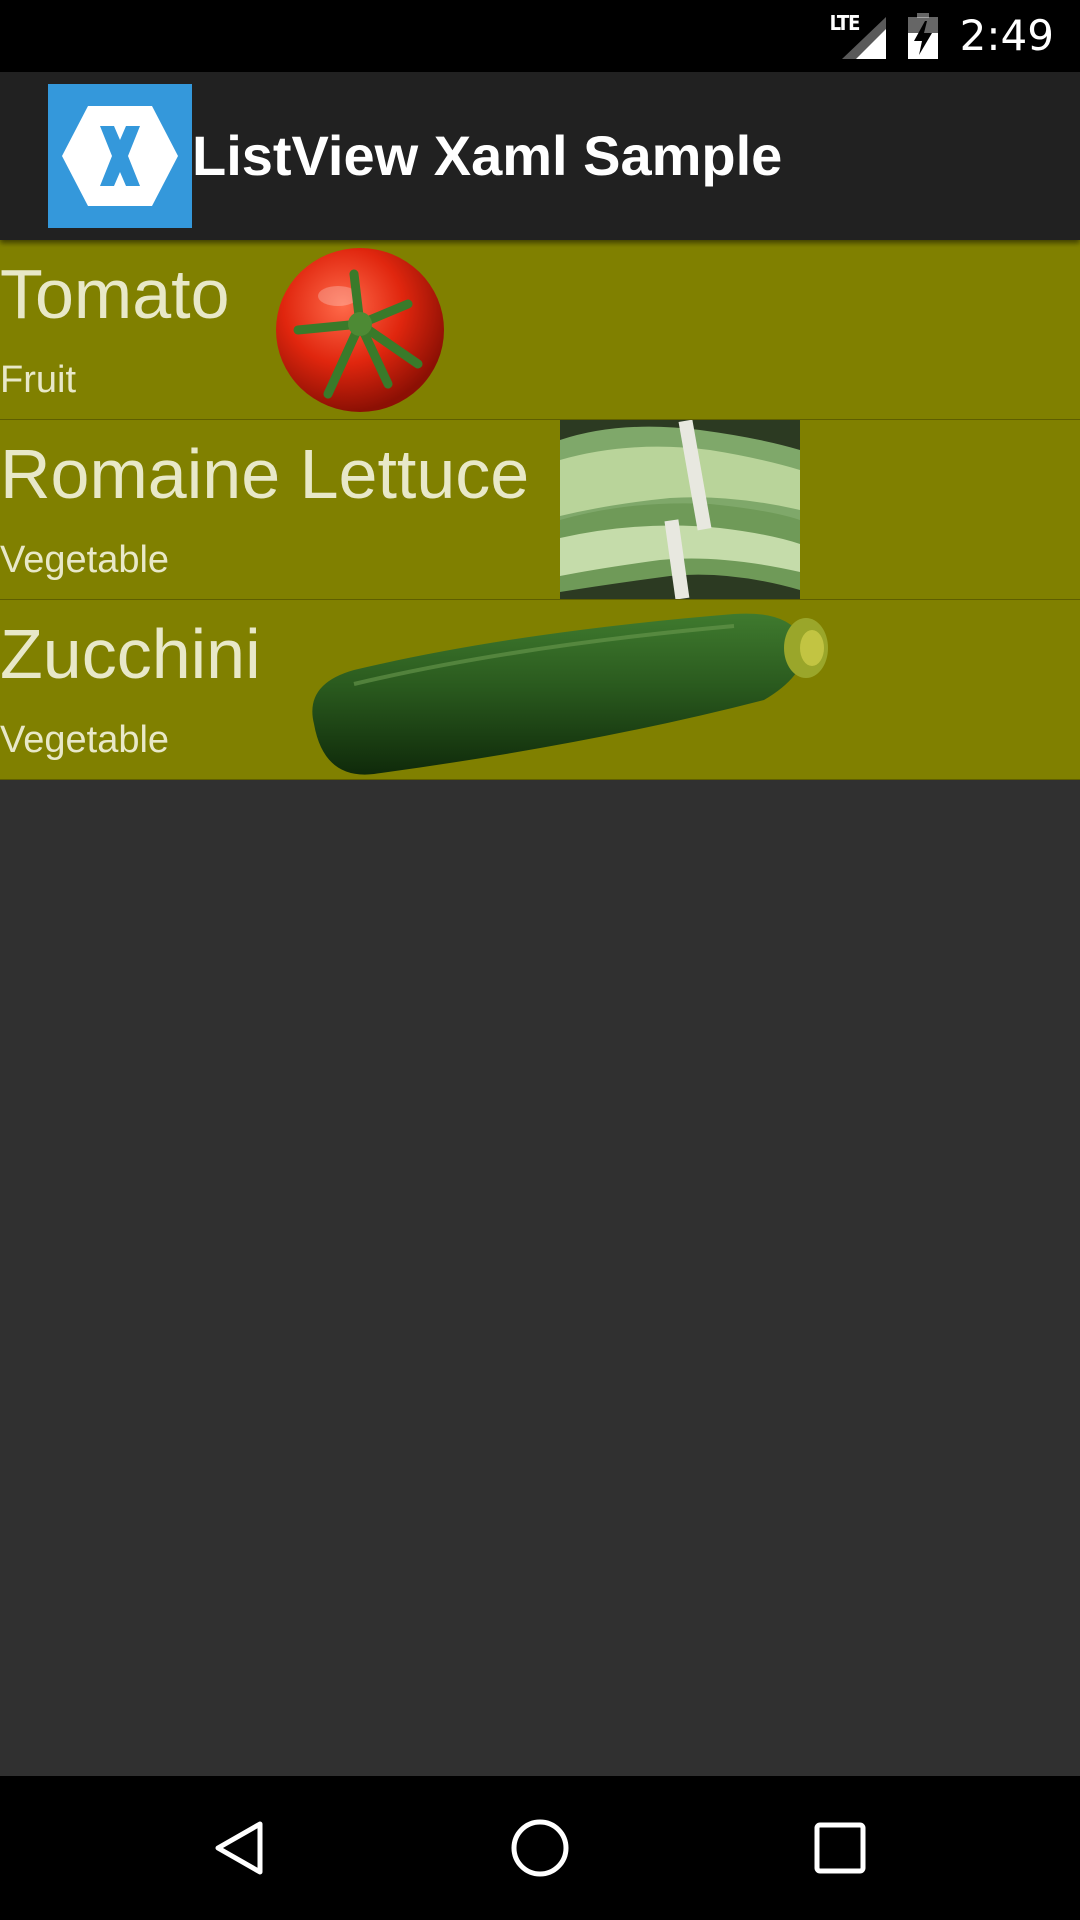 This screenshot has width=1080, height=1920. I want to click on page-title: ListView Xaml Sample, so click(487, 155).